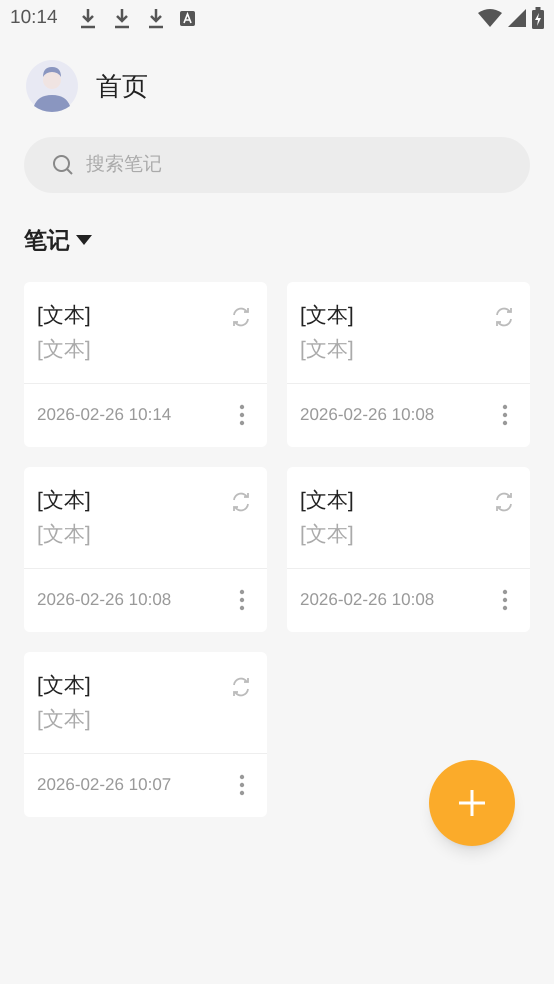 Image resolution: width=554 pixels, height=984 pixels. I want to click on status-time: 10:14, so click(34, 18).